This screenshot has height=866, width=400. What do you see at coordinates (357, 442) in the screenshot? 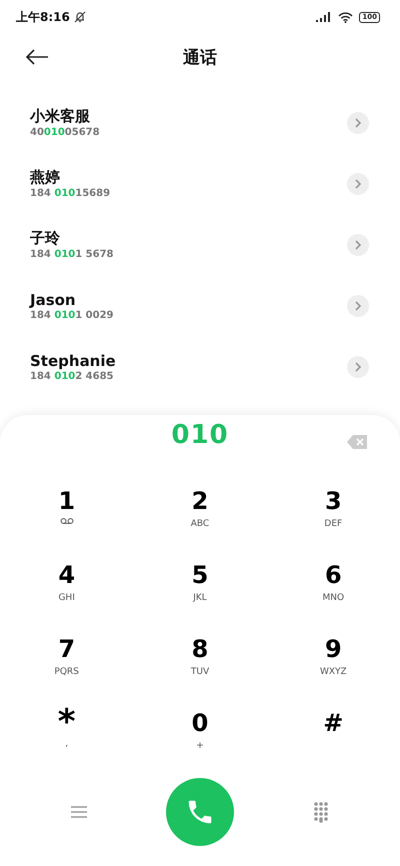
I see `backspace-button` at bounding box center [357, 442].